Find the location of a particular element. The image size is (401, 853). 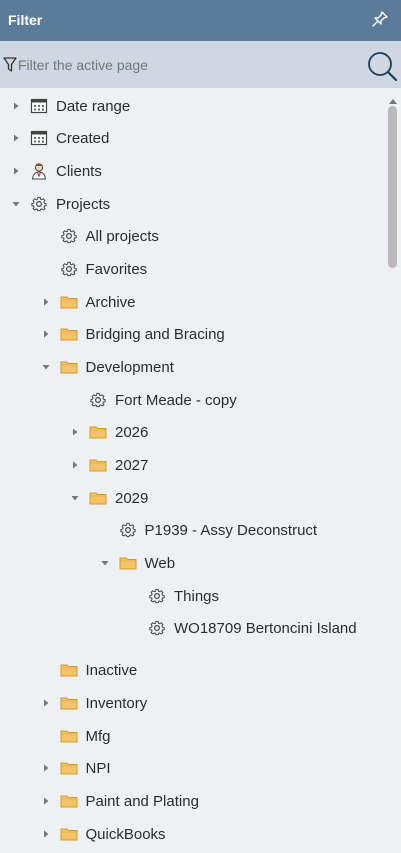

tree-node-things: Things is located at coordinates (183, 596).